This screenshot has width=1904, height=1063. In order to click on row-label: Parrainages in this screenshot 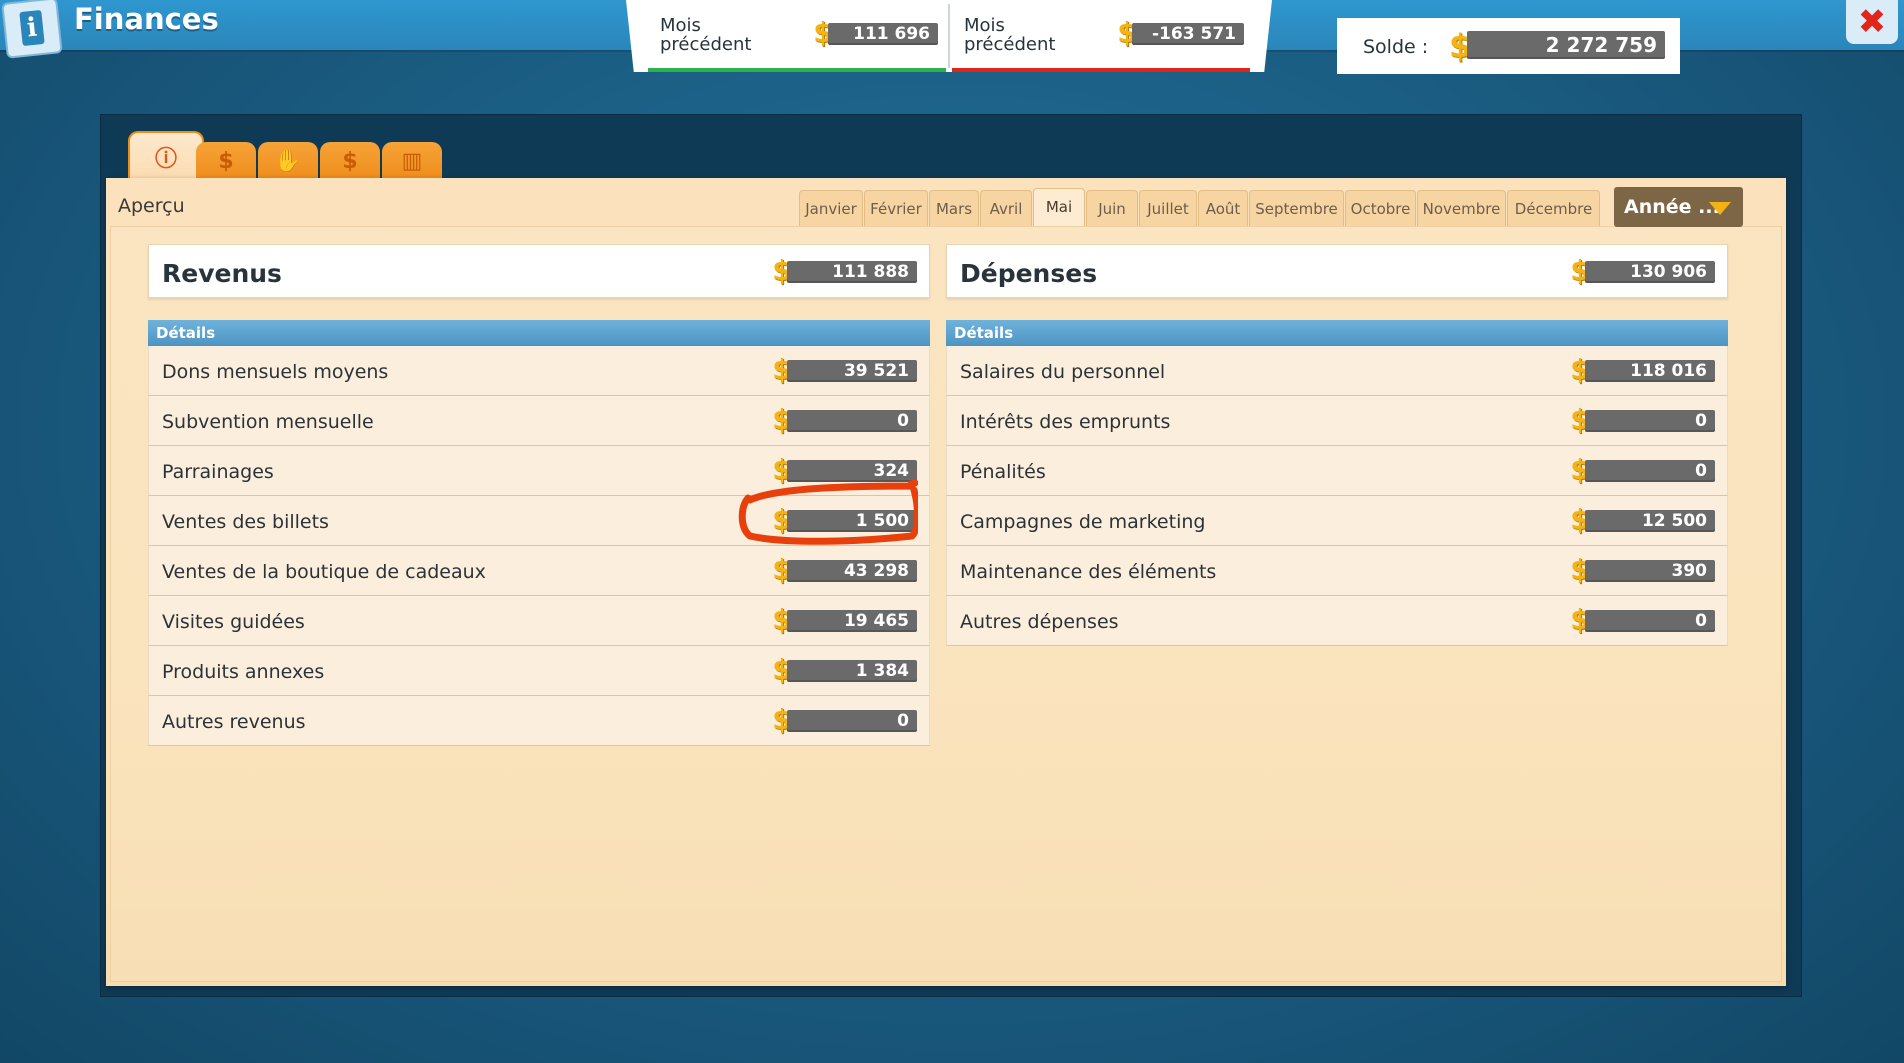, I will do `click(218, 472)`.